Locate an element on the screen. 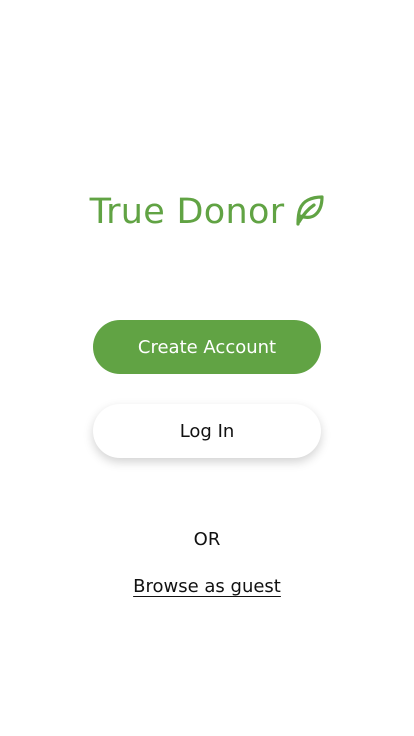  browse-as-guest-link: Browse as guest is located at coordinates (207, 586).